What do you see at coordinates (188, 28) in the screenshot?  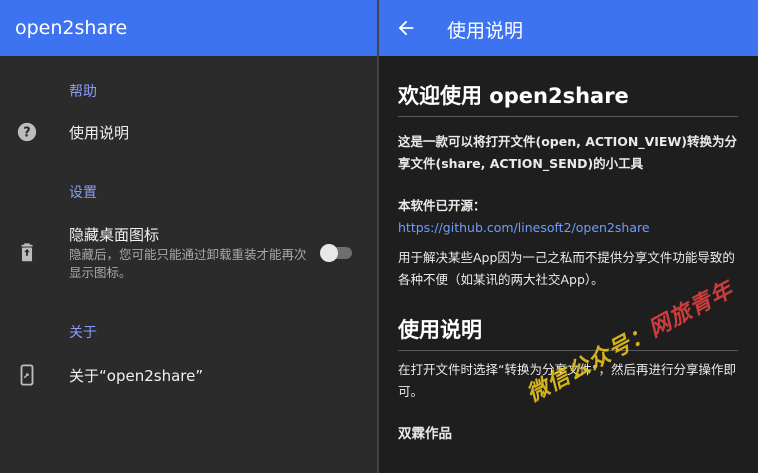 I see `settings-app-bar: open2share` at bounding box center [188, 28].